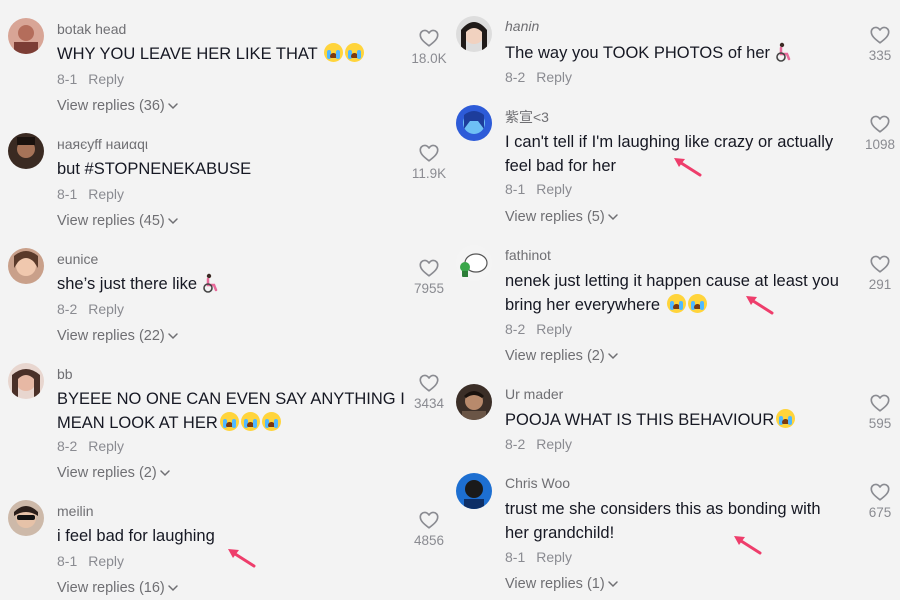 This screenshot has width=900, height=600. I want to click on view-replies-button: View replies (45), so click(118, 221).